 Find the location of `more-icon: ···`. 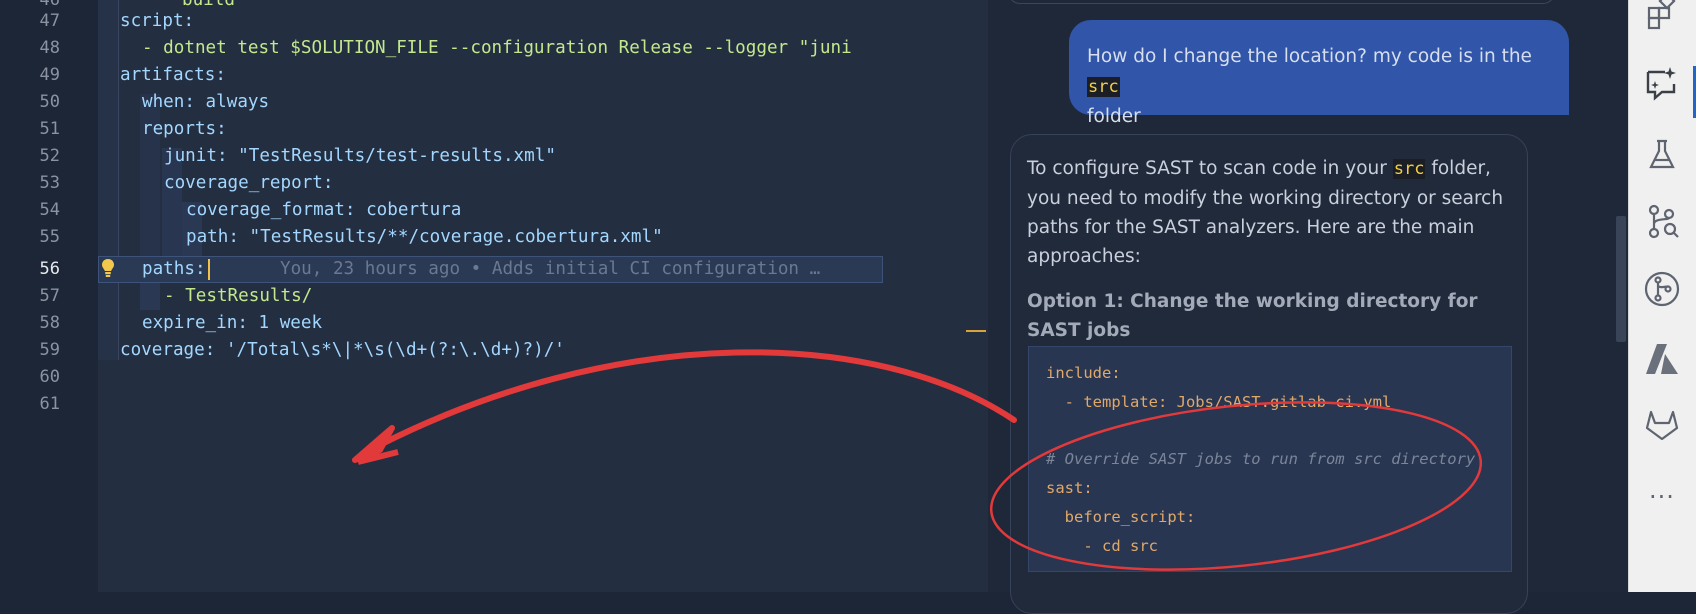

more-icon: ··· is located at coordinates (1662, 497).